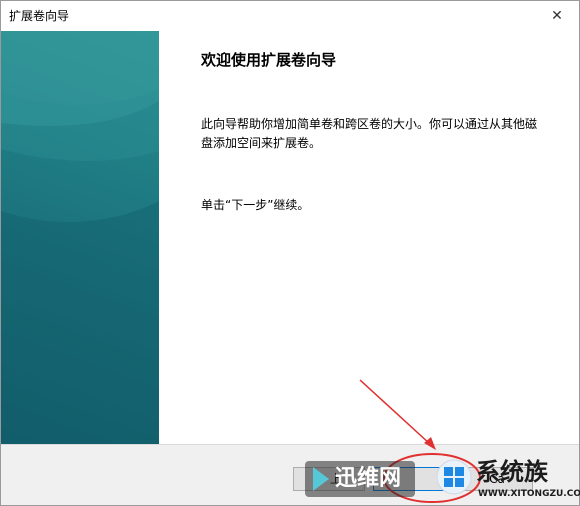 The height and width of the screenshot is (506, 580). Describe the element at coordinates (454, 477) in the screenshot. I see `windows-logo-icon` at that location.